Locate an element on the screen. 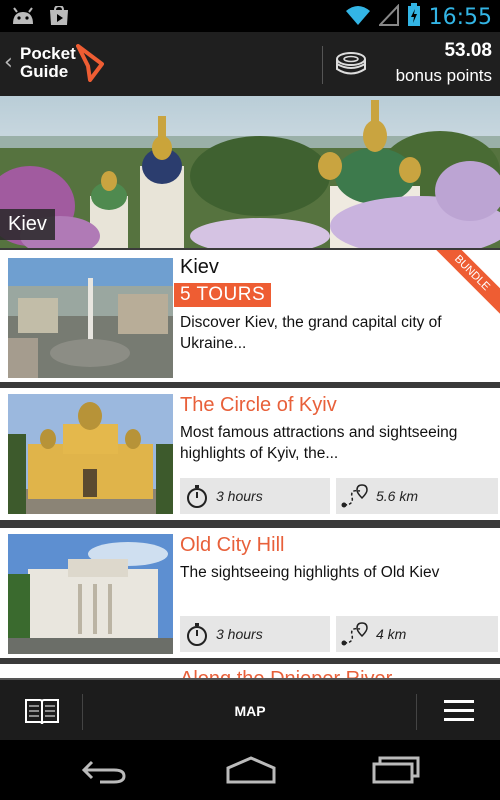  back-icon is located at coordinates (104, 773).